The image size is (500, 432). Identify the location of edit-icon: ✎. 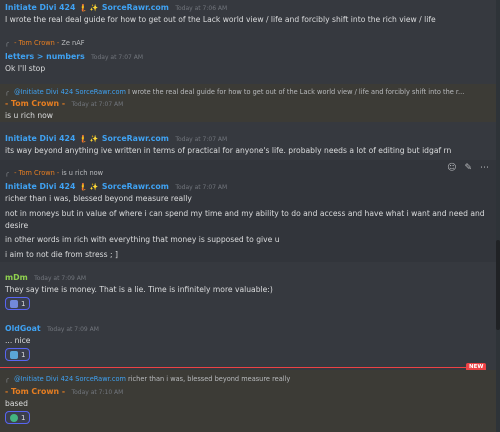
(468, 168).